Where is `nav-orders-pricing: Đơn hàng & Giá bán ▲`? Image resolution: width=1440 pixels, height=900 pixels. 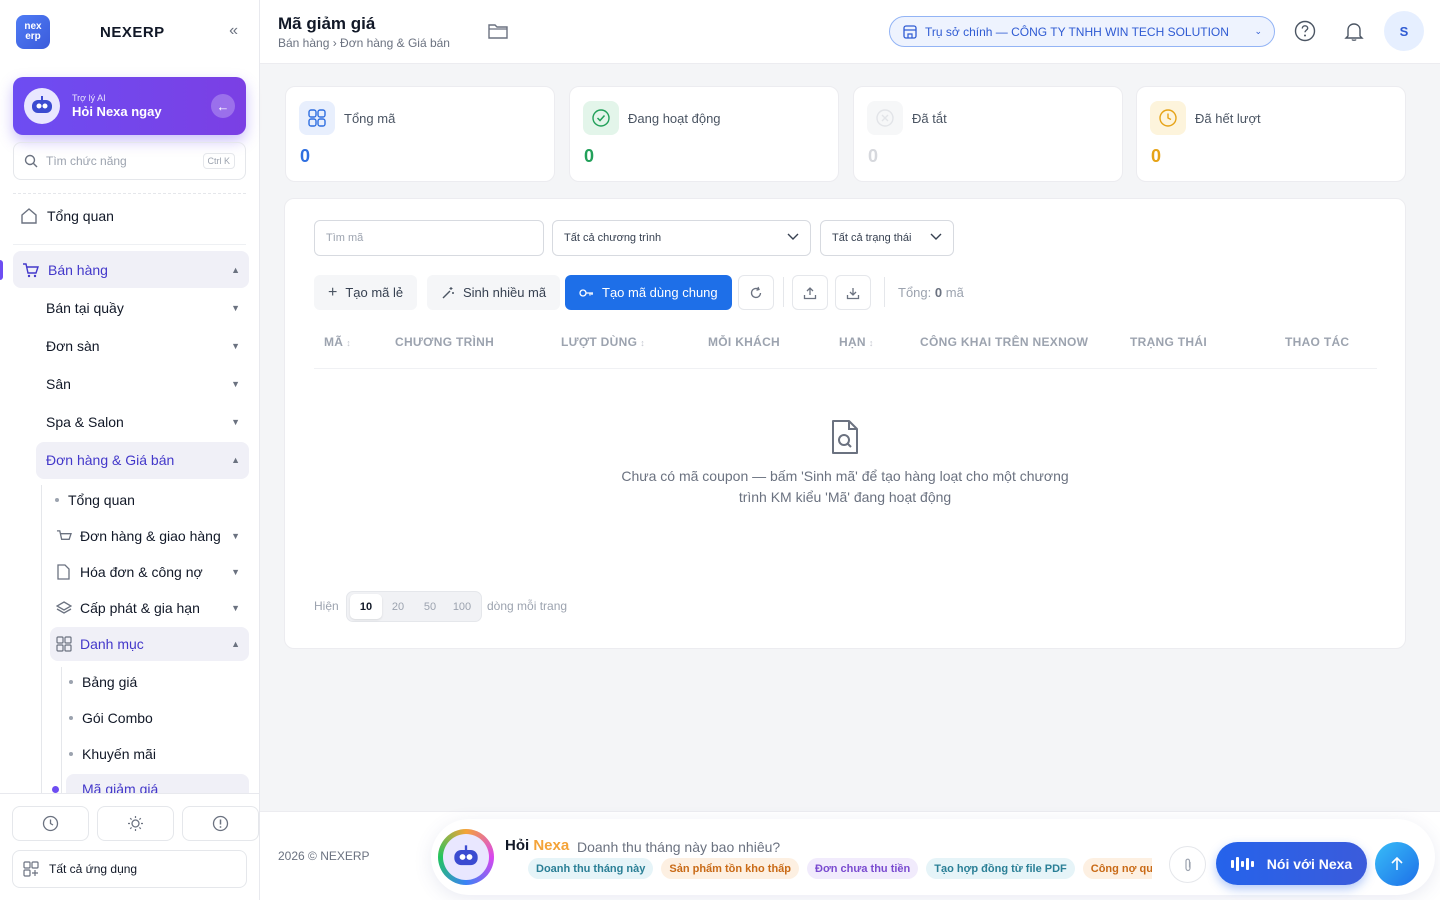
nav-orders-pricing: Đơn hàng & Giá bán ▲ is located at coordinates (147, 460).